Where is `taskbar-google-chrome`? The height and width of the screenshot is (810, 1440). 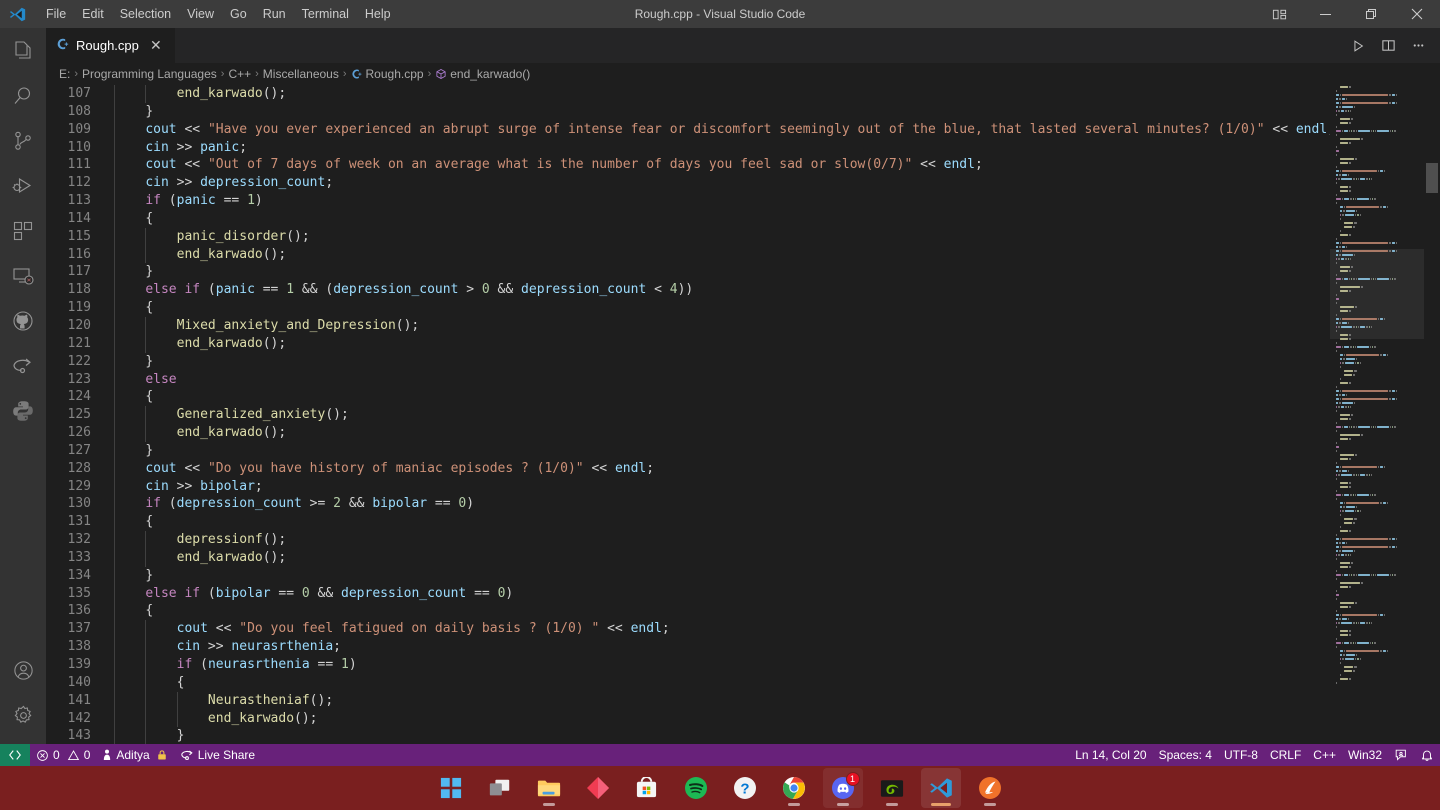 taskbar-google-chrome is located at coordinates (794, 788).